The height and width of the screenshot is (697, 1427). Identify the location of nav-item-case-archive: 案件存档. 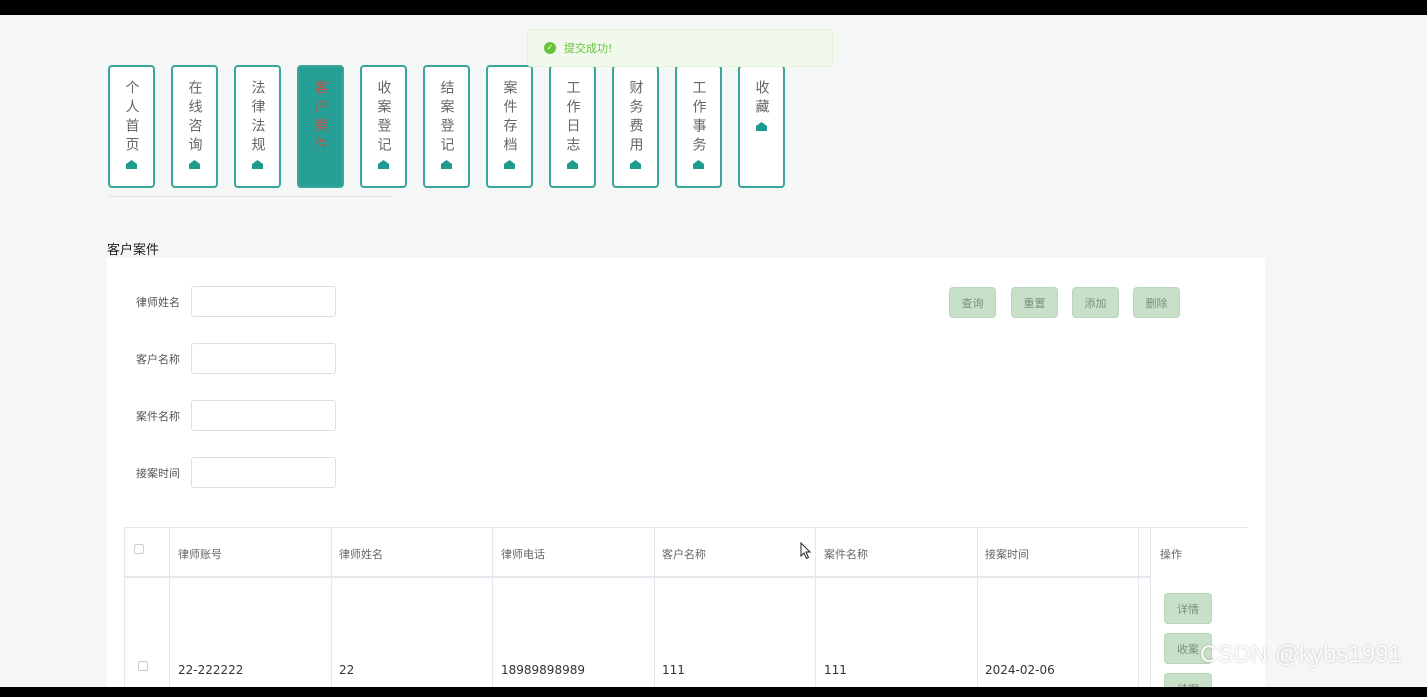
(509, 126).